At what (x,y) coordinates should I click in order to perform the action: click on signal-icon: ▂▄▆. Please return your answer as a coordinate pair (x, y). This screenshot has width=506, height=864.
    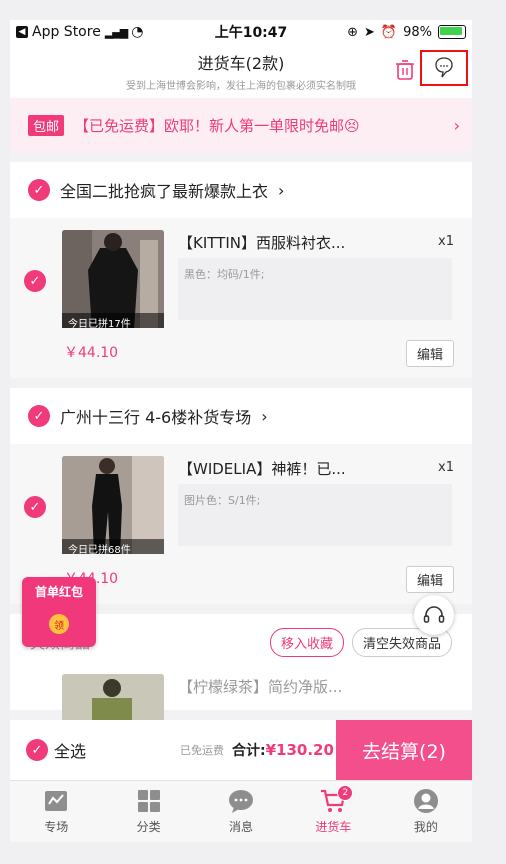
    Looking at the image, I should click on (116, 32).